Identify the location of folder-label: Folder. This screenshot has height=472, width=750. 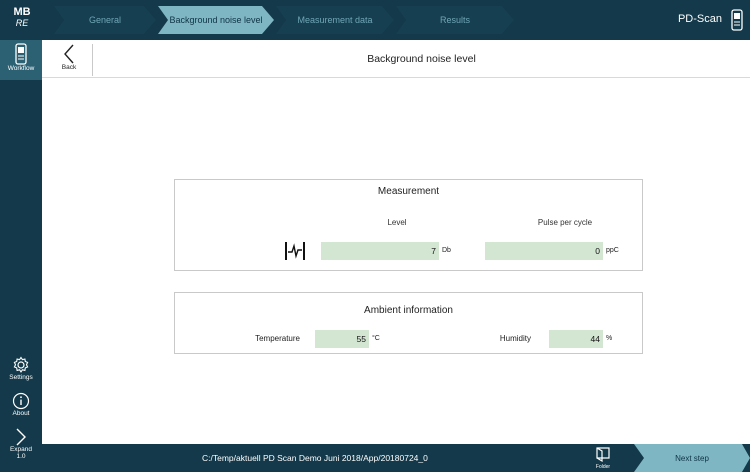
(603, 467).